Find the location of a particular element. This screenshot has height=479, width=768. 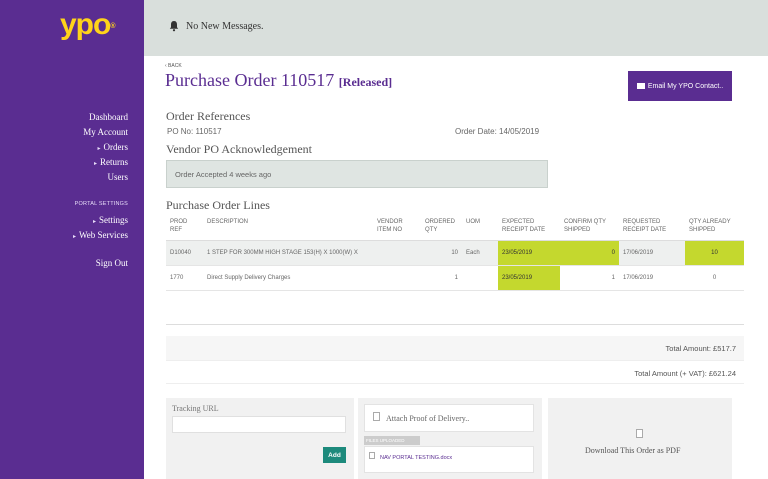

pdf-document-icon is located at coordinates (639, 433).